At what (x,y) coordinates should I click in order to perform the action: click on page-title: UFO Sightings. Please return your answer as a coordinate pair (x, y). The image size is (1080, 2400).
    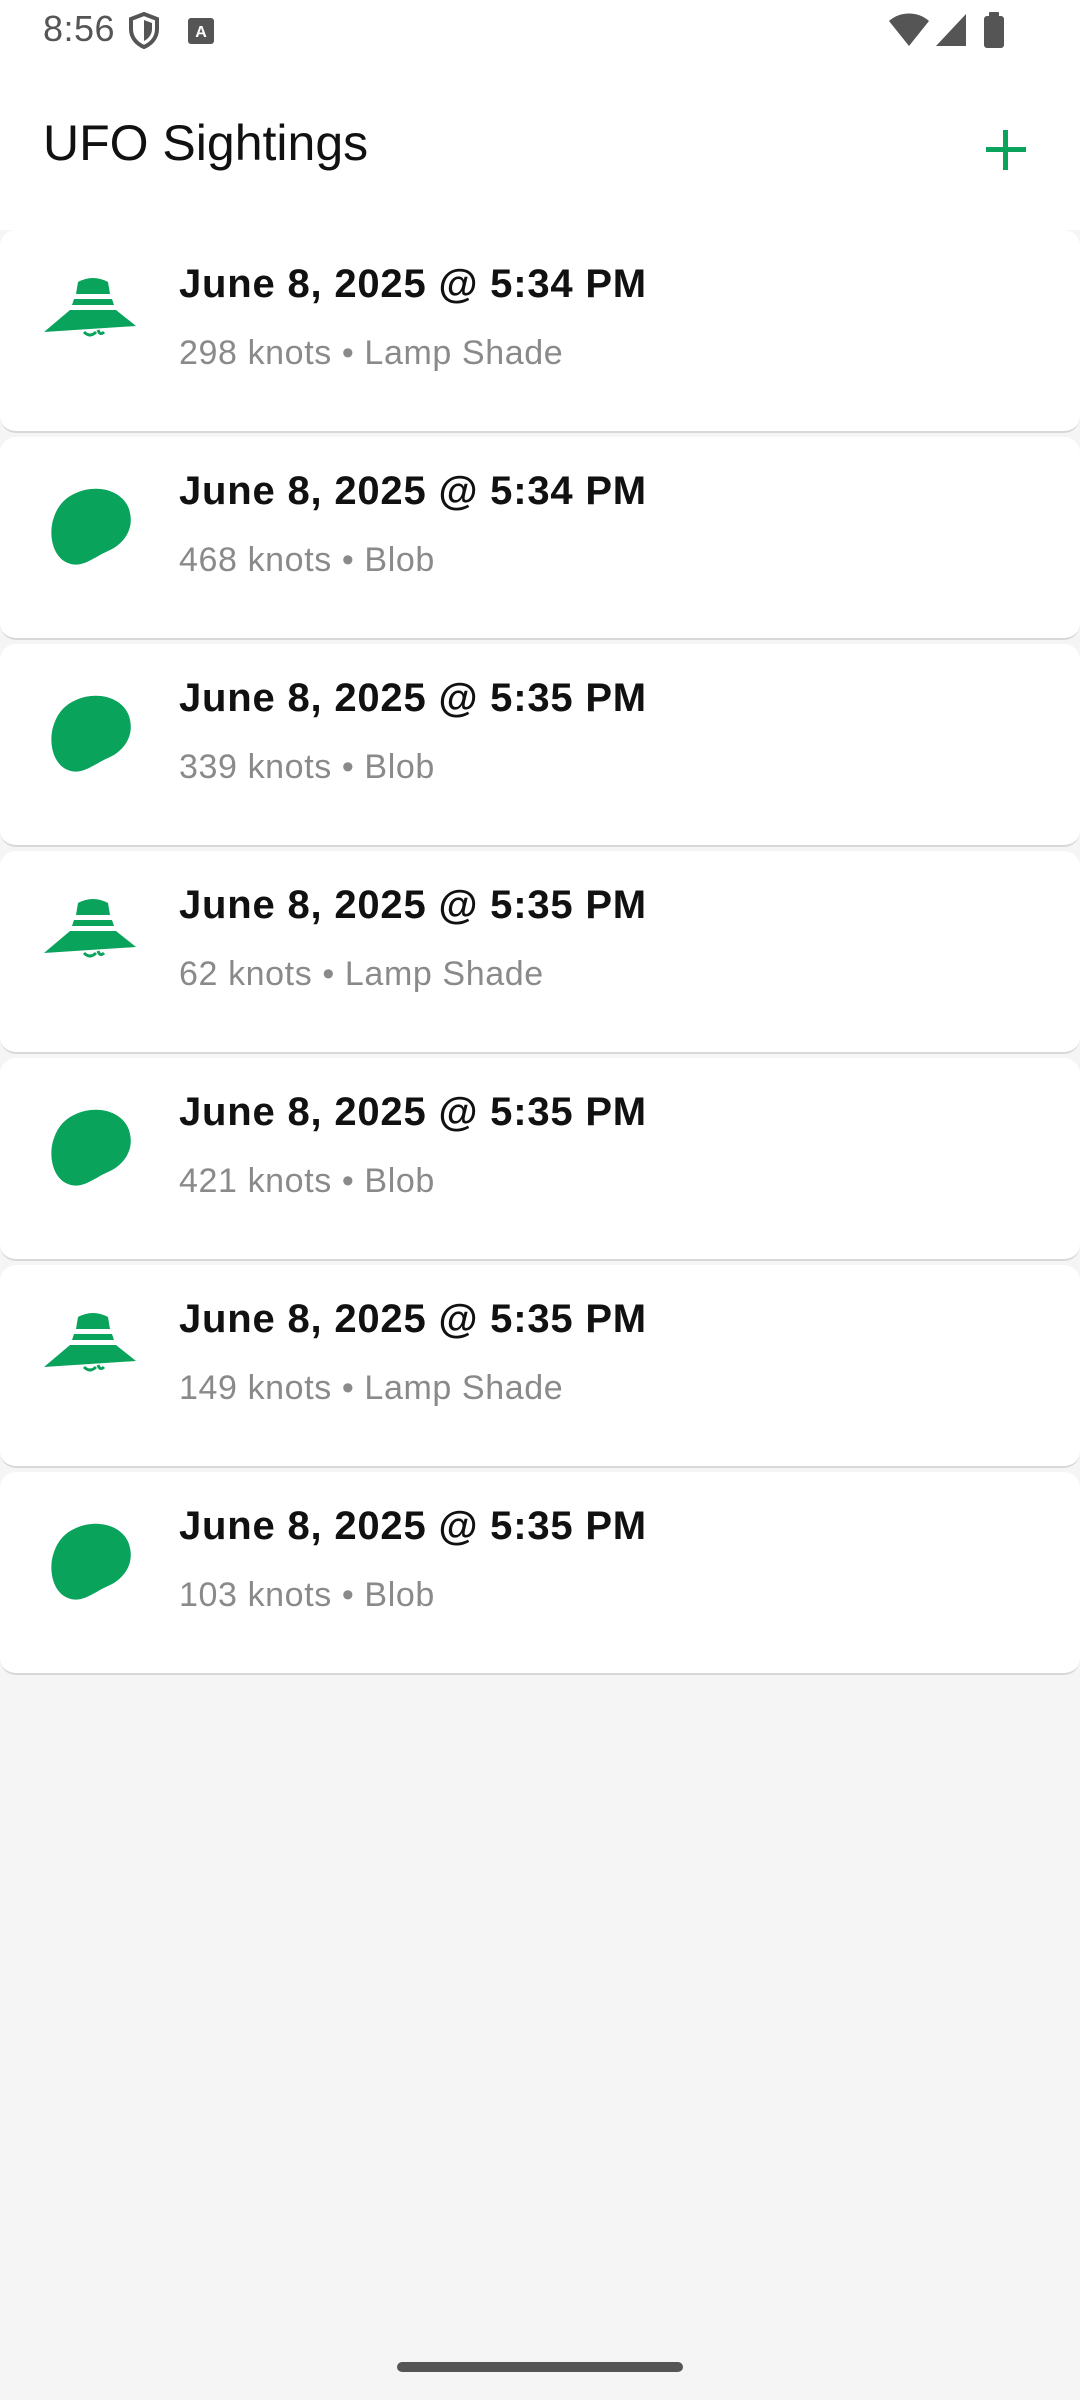
    Looking at the image, I should click on (206, 143).